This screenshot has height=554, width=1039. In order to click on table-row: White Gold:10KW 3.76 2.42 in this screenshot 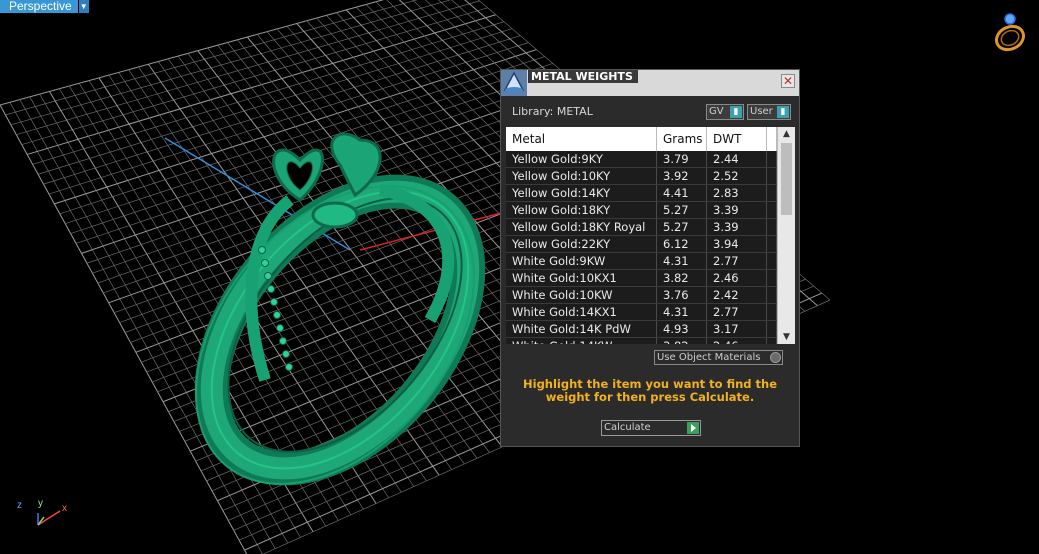, I will do `click(641, 295)`.